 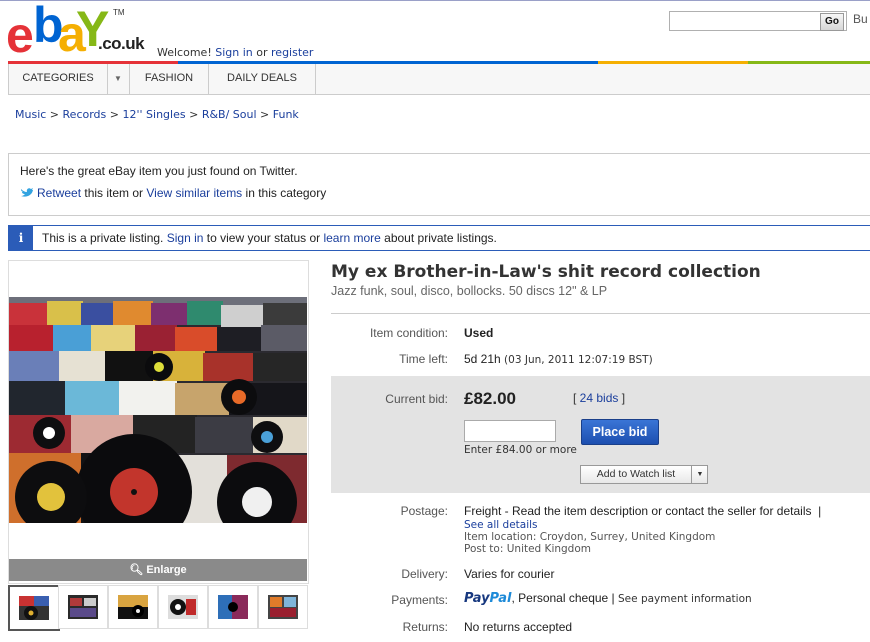 What do you see at coordinates (48, 26) in the screenshot?
I see `logo-letter-b: b` at bounding box center [48, 26].